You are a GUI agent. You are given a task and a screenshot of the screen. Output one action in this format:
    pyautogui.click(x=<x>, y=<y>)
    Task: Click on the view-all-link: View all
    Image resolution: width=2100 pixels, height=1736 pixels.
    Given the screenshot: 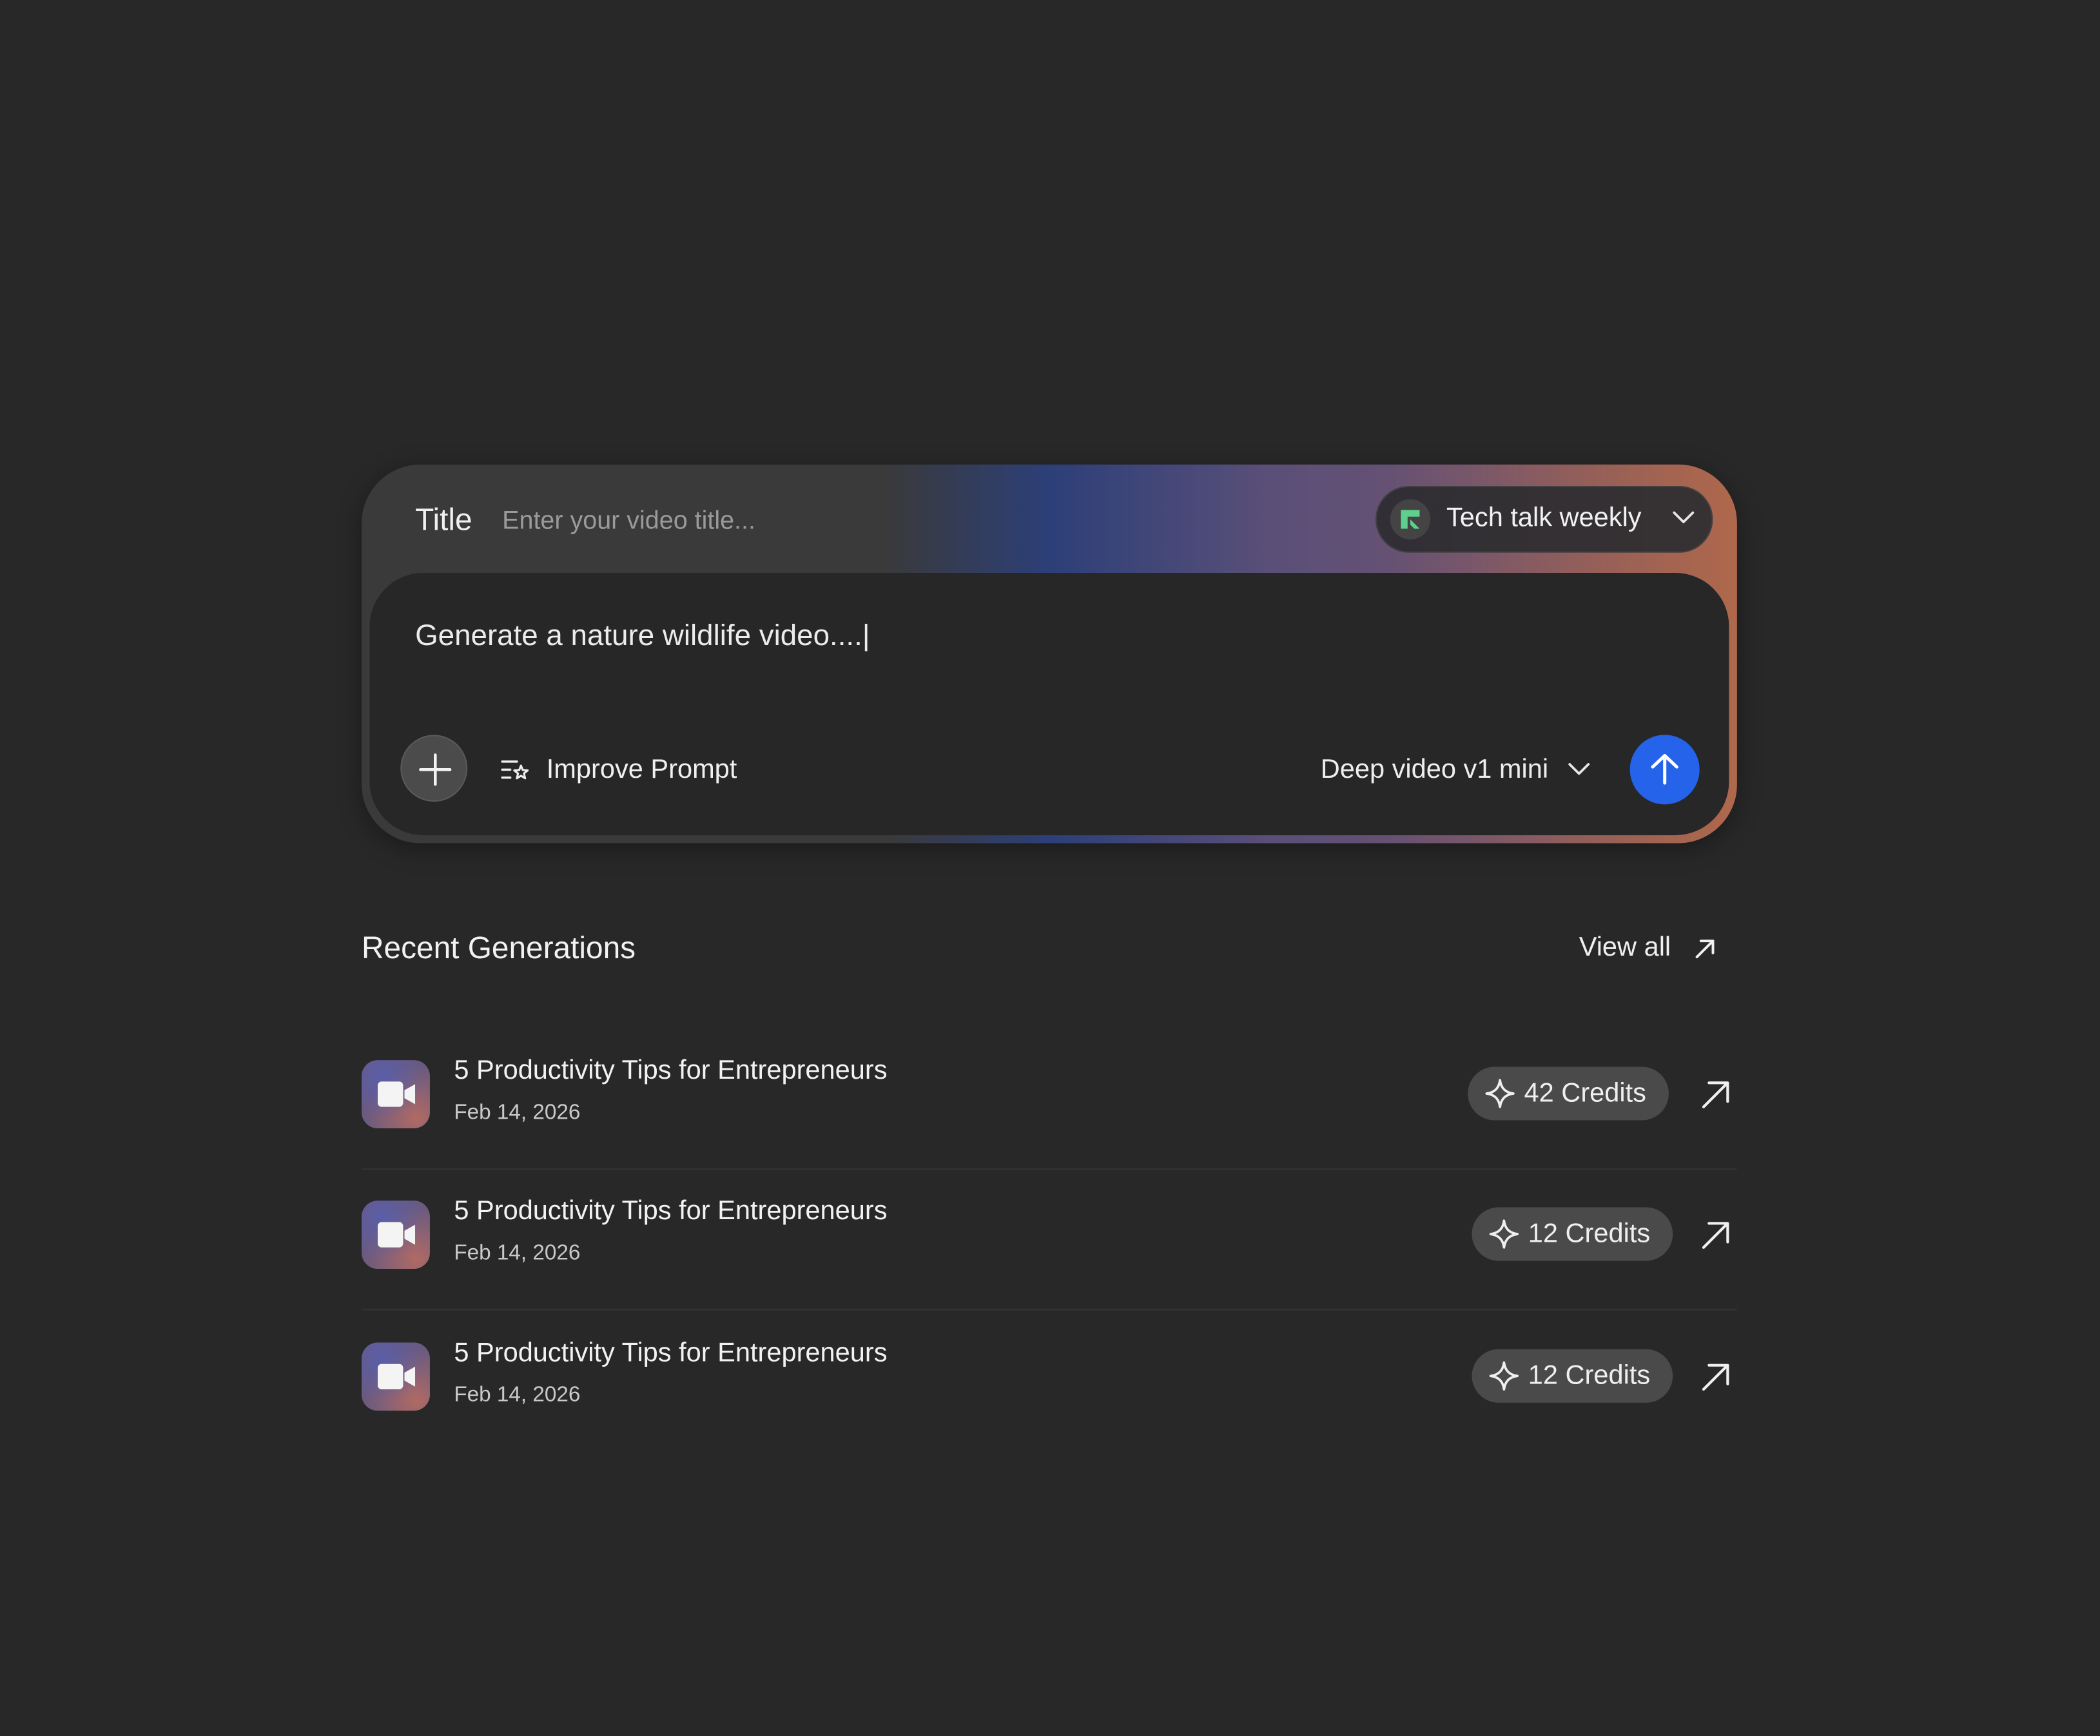 What is the action you would take?
    pyautogui.click(x=1647, y=949)
    